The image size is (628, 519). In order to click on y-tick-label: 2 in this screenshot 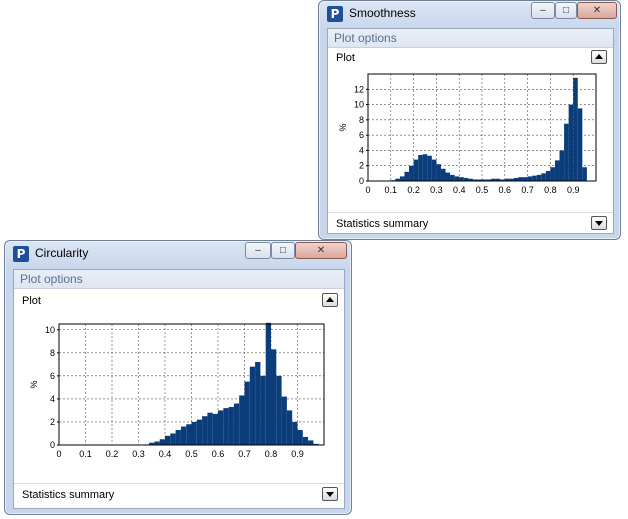, I will do `click(52, 422)`.